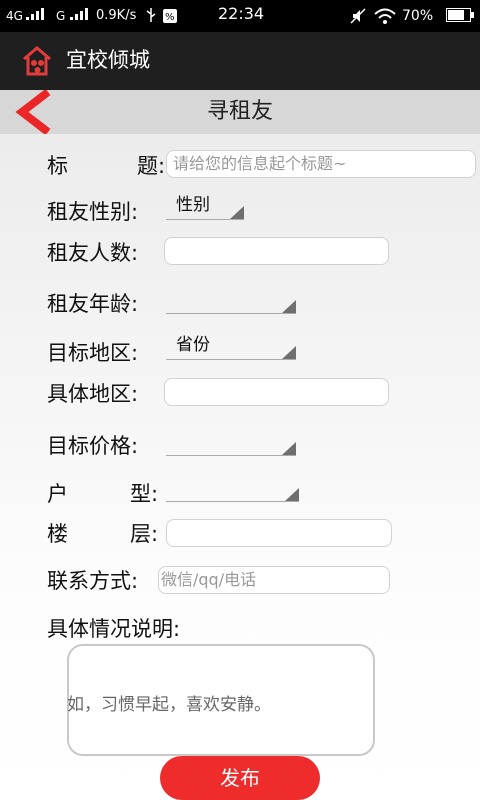 This screenshot has width=480, height=800. I want to click on network-speed: 0.9K/s, so click(116, 15).